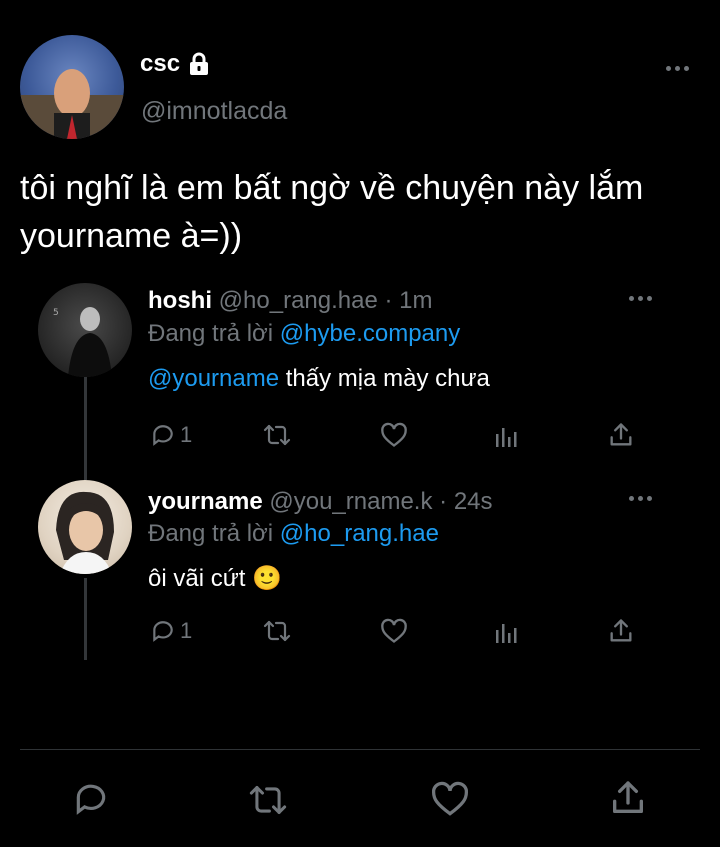 Image resolution: width=720 pixels, height=847 pixels. What do you see at coordinates (214, 111) in the screenshot?
I see `main-handle: @imnotlacda` at bounding box center [214, 111].